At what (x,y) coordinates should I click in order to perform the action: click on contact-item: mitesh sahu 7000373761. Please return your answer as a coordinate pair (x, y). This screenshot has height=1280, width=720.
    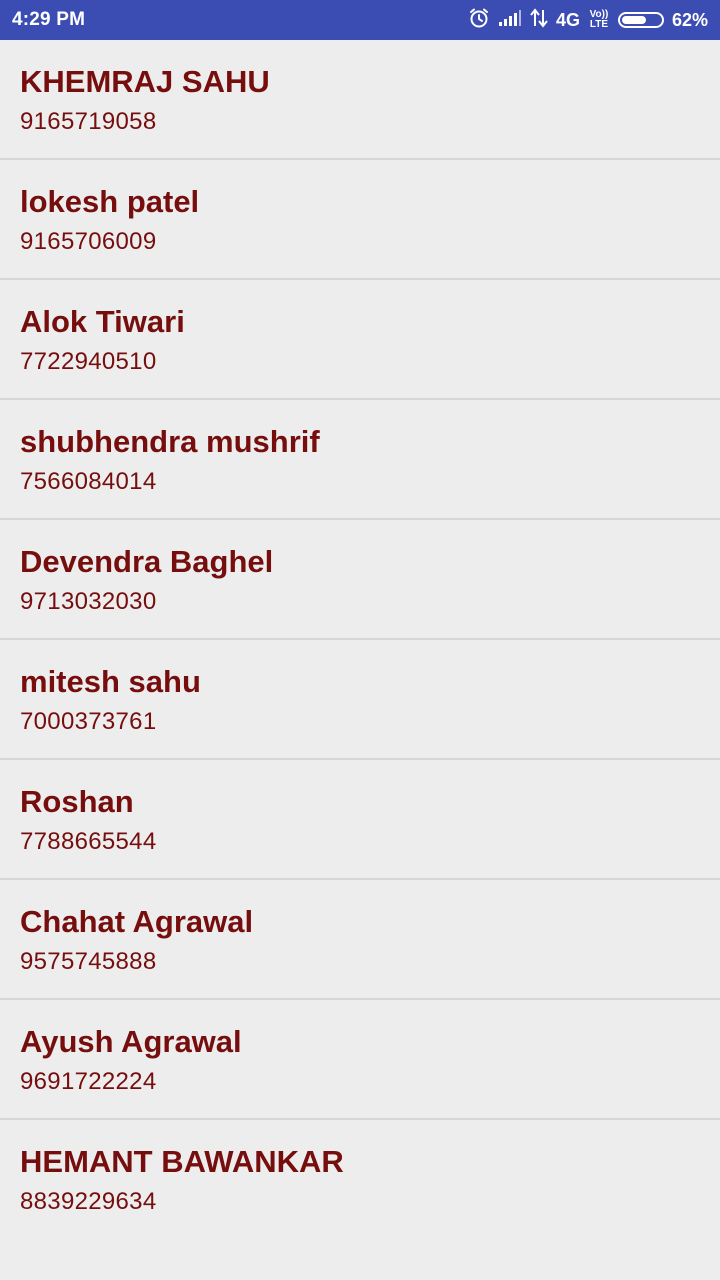
    Looking at the image, I should click on (360, 700).